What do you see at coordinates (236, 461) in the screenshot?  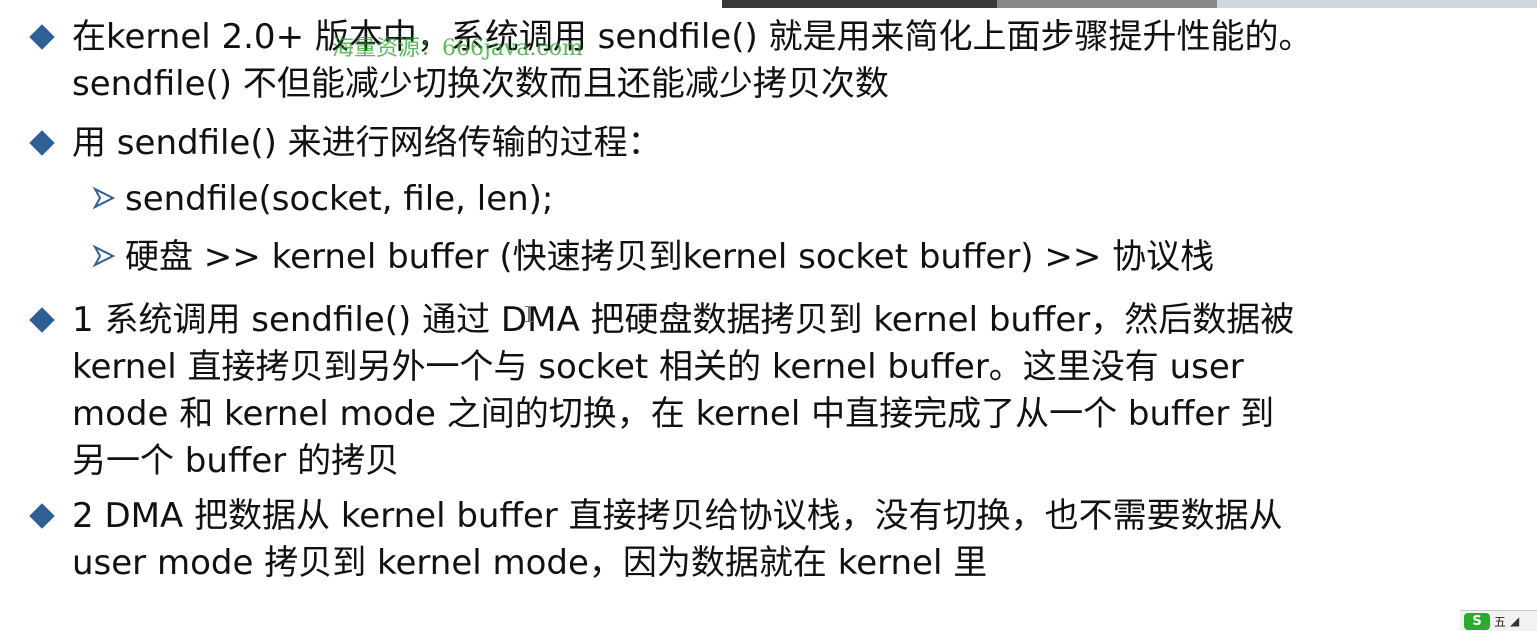 I see `bullet-3-line-4: 另一个 buffer 的拷贝` at bounding box center [236, 461].